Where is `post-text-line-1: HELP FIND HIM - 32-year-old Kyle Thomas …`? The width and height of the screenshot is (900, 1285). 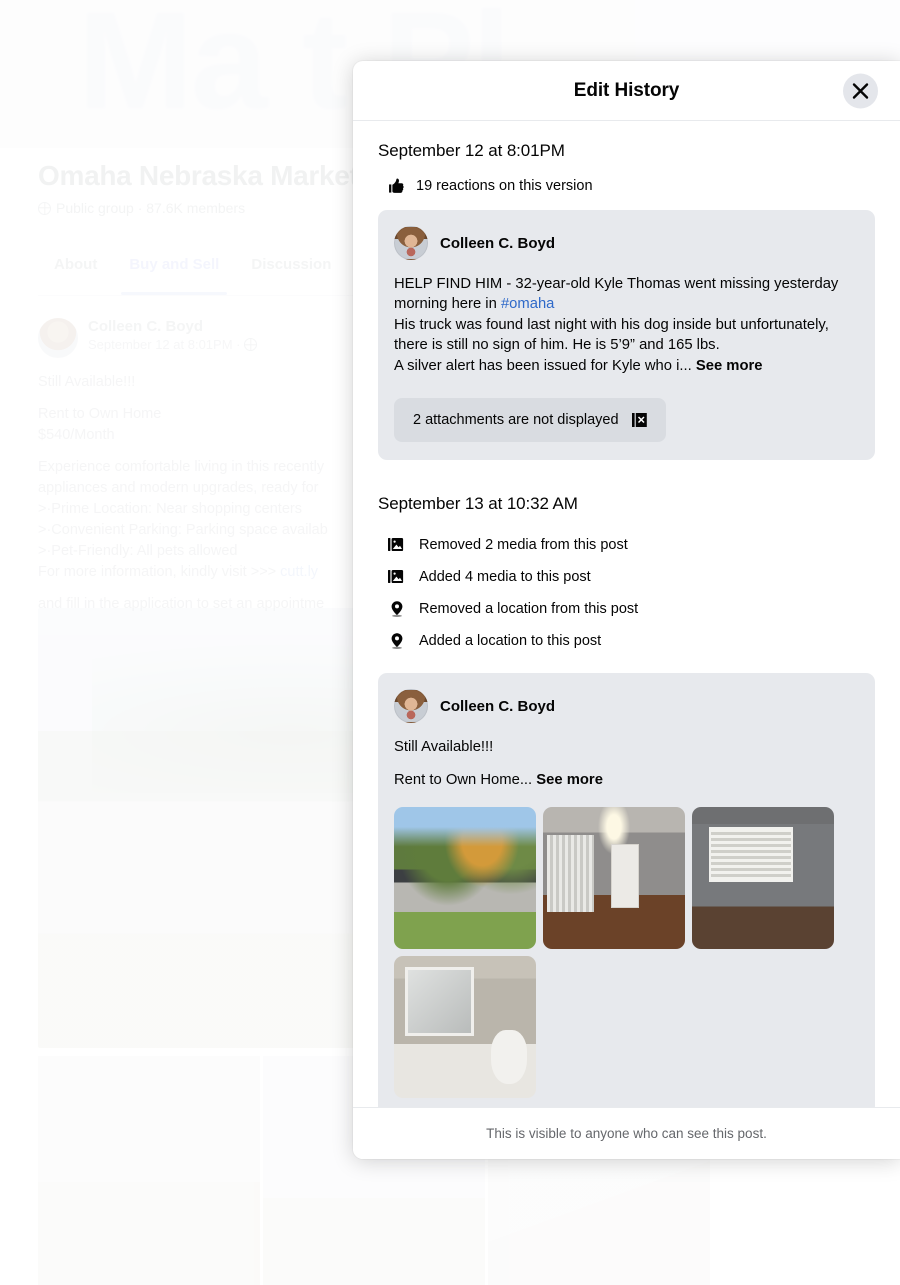 post-text-line-1: HELP FIND HIM - 32-year-old Kyle Thomas … is located at coordinates (616, 284).